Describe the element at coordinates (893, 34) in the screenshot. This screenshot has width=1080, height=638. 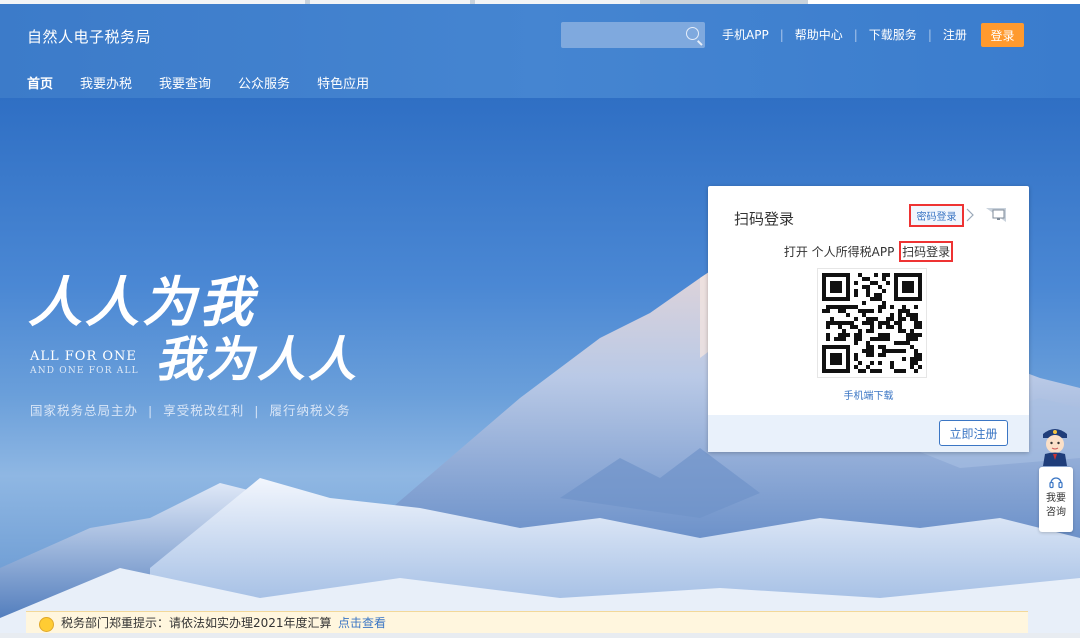
I see `link-download-service: 下载服务` at that location.